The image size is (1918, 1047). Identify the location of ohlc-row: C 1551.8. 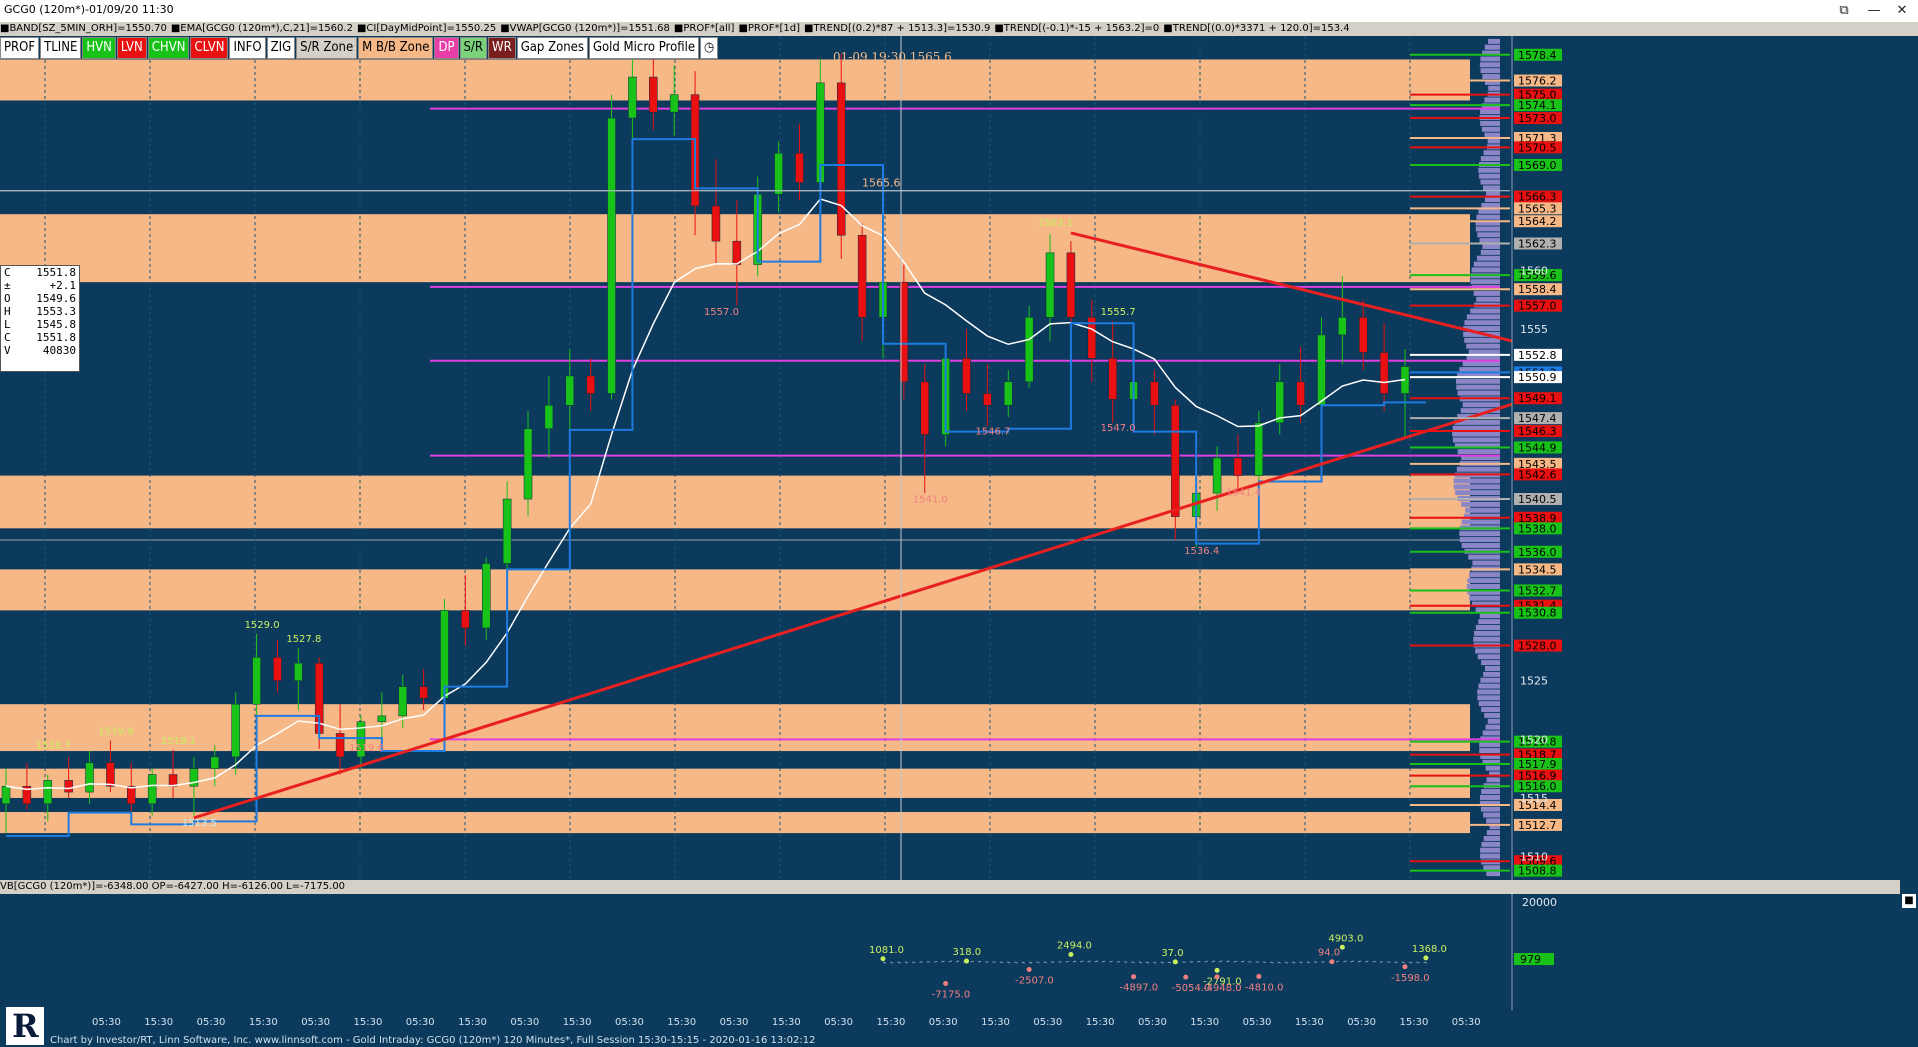
(40, 272).